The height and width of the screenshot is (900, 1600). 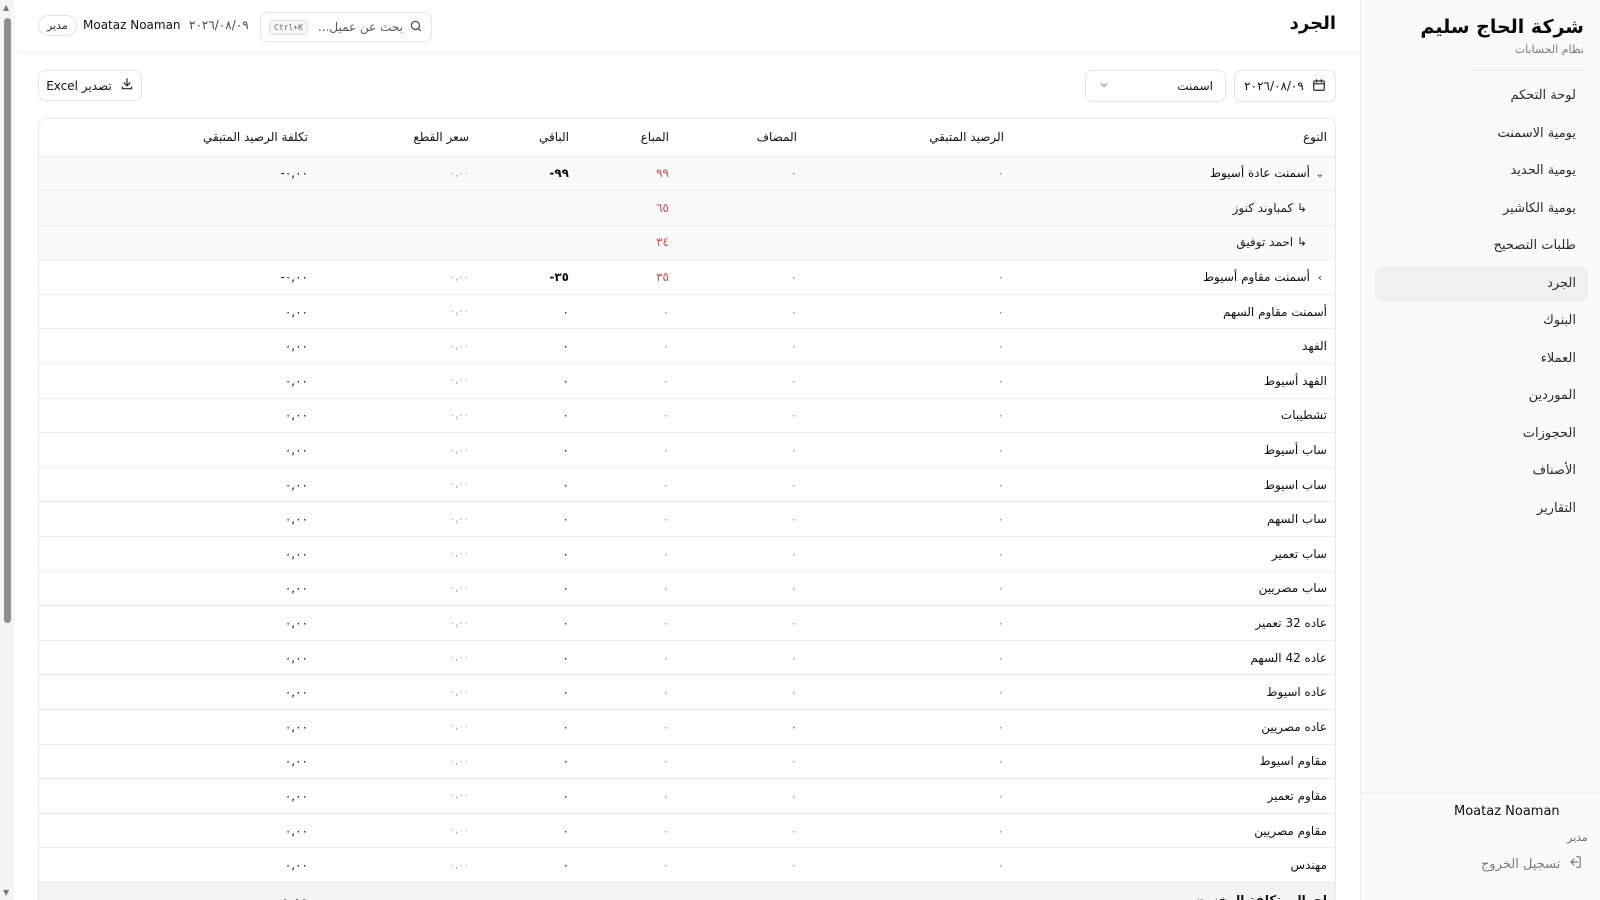 I want to click on scrollbar-thumb, so click(x=7, y=320).